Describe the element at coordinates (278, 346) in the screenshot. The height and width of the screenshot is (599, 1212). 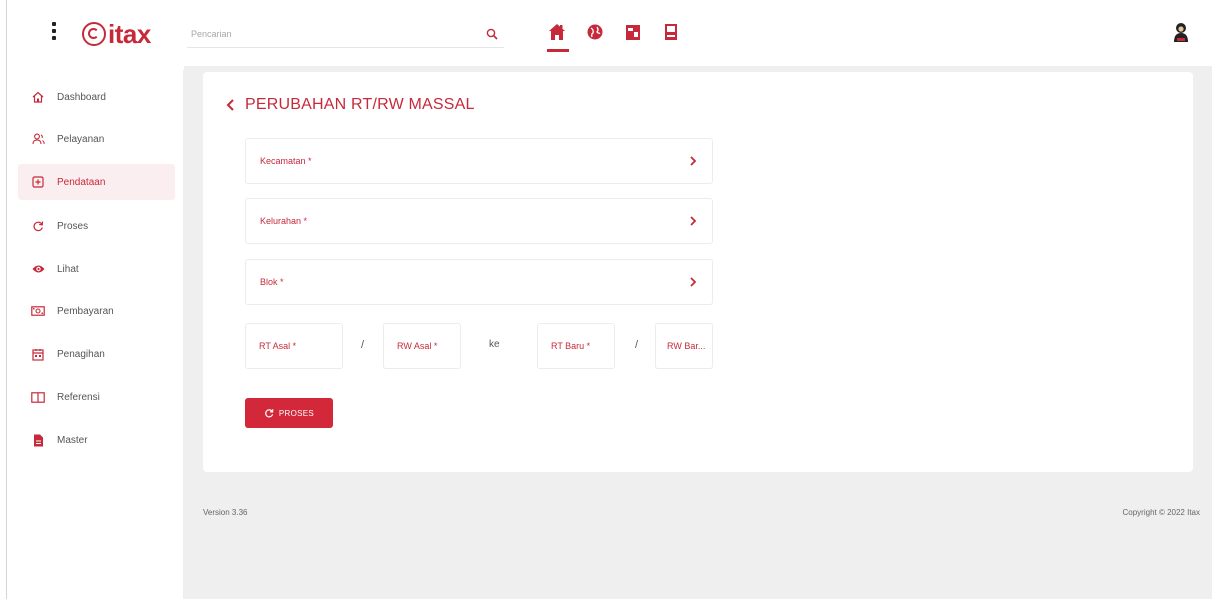
I see `rt-asal-label: RT Asal *` at that location.